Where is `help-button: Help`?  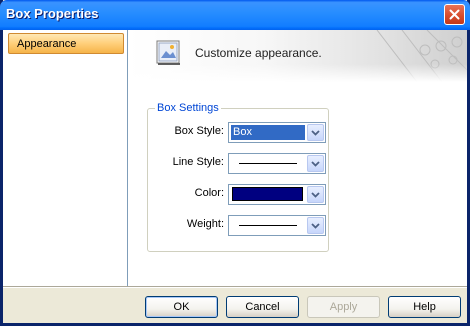 help-button: Help is located at coordinates (424, 307).